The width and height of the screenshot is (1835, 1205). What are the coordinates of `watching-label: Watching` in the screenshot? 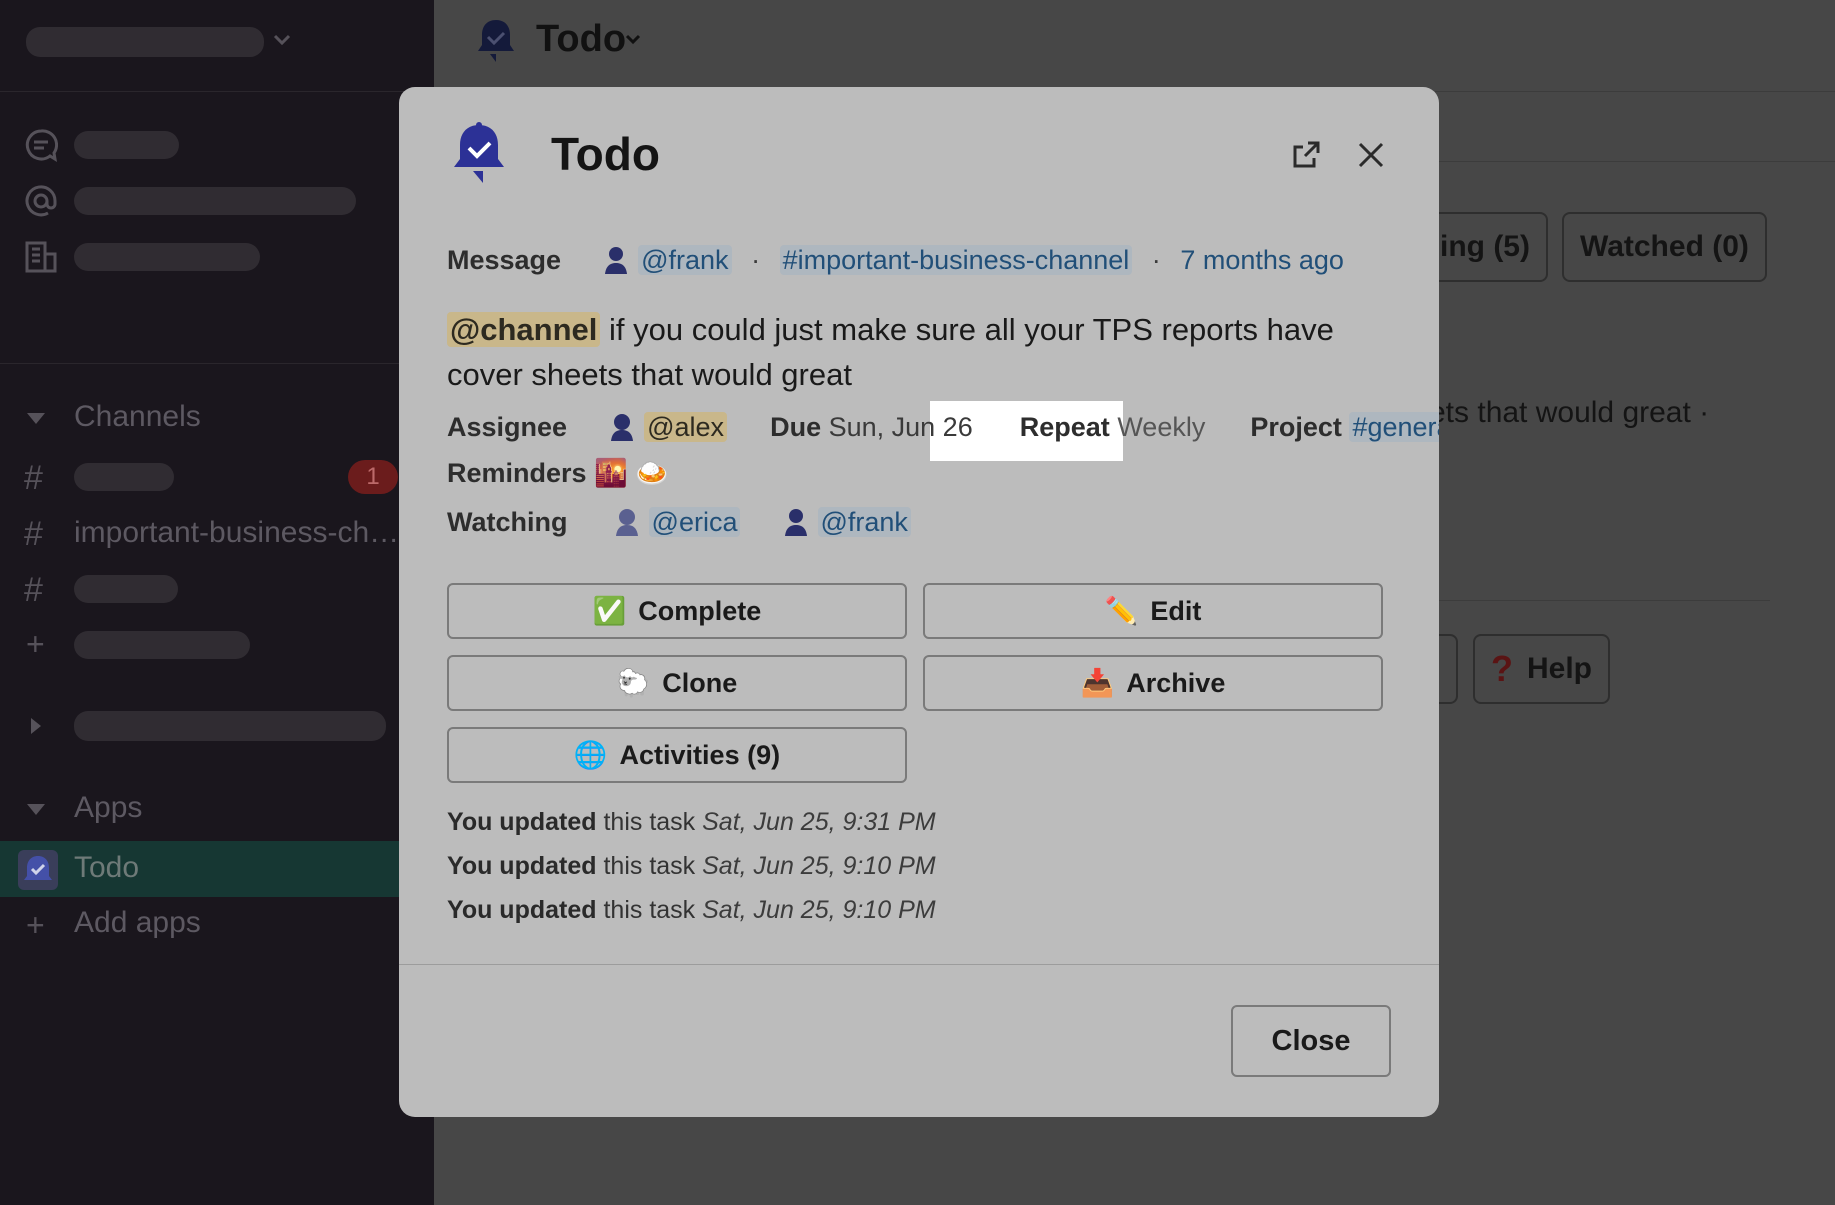 It's located at (507, 522).